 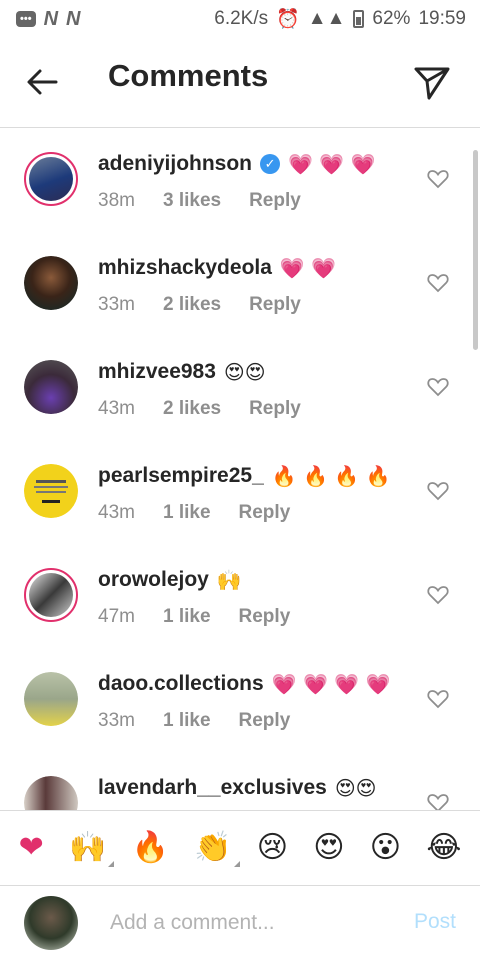 What do you see at coordinates (175, 164) in the screenshot?
I see `comment-username: adeniyijohnson` at bounding box center [175, 164].